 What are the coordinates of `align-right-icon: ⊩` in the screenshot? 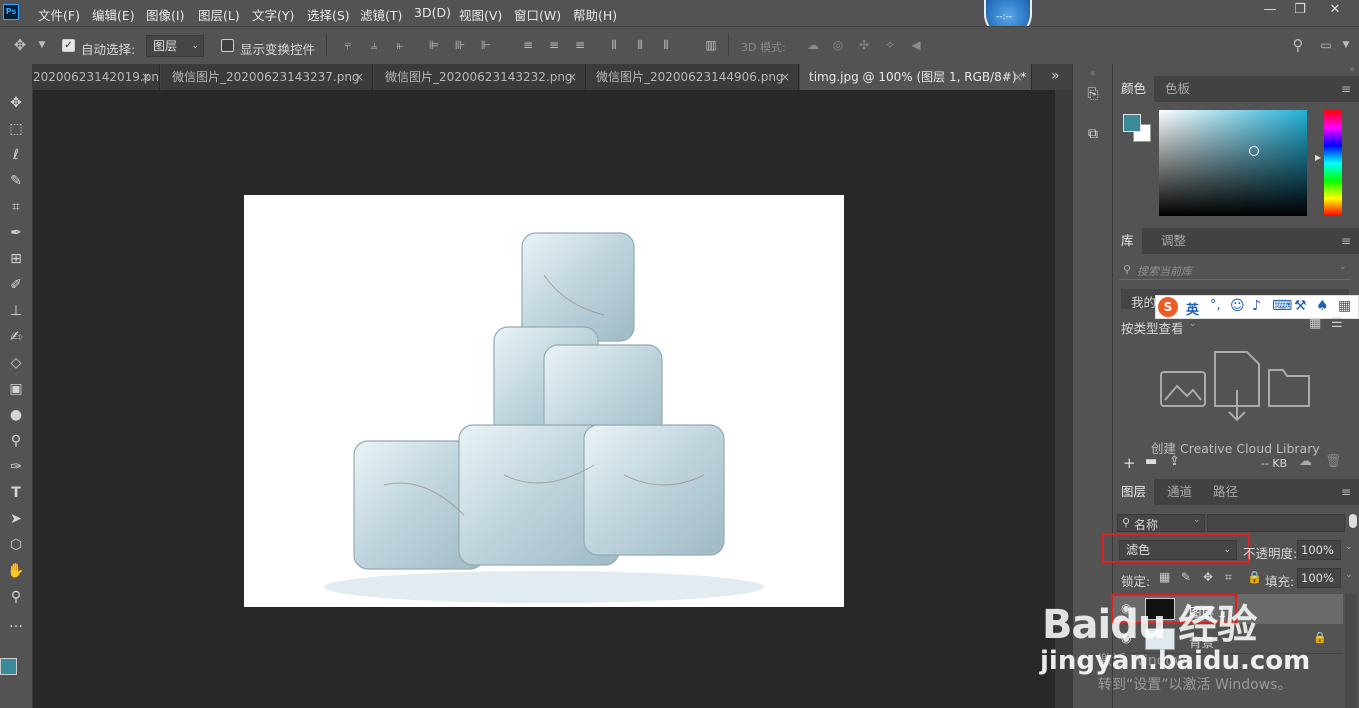 It's located at (486, 45).